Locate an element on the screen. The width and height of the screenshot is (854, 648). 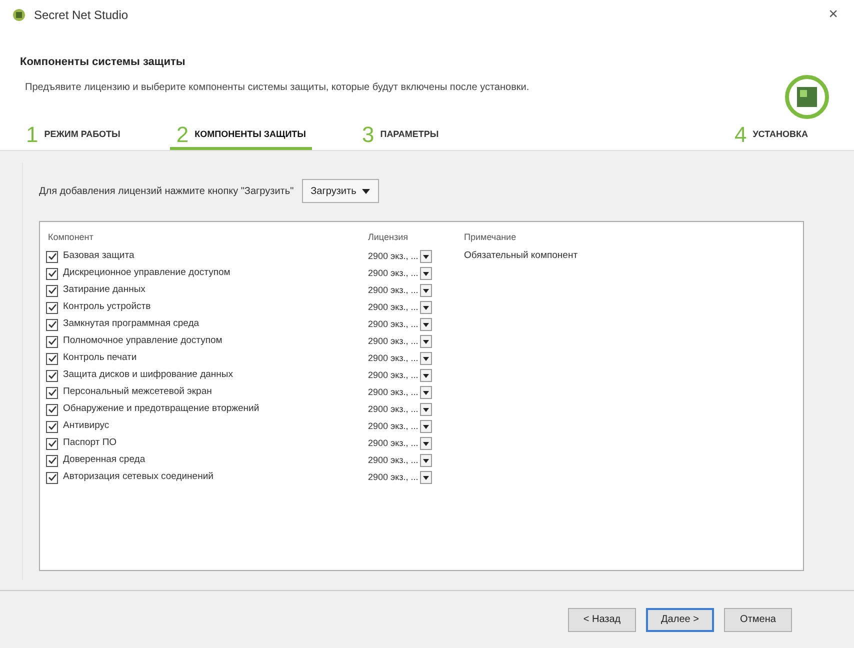
window-title: Secret Net Studio is located at coordinates (81, 15).